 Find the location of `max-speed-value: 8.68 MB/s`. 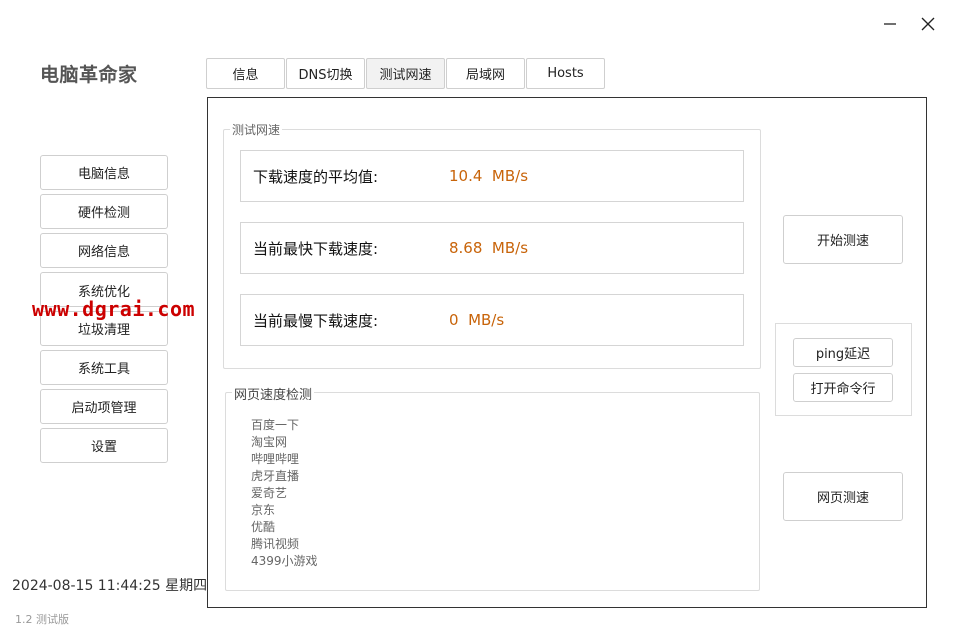

max-speed-value: 8.68 MB/s is located at coordinates (489, 248).